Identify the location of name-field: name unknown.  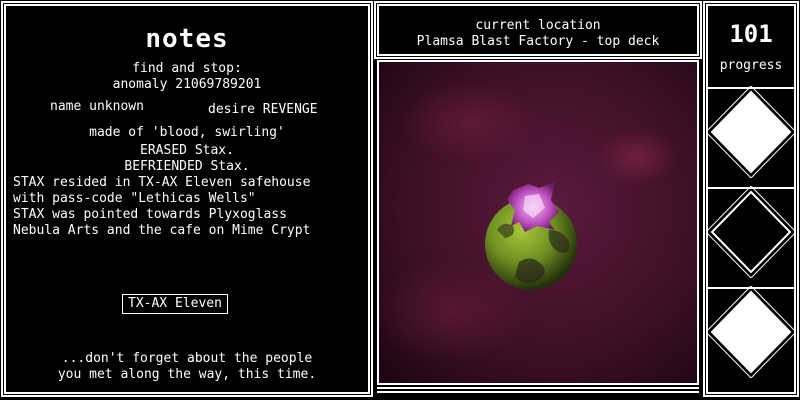
(97, 106).